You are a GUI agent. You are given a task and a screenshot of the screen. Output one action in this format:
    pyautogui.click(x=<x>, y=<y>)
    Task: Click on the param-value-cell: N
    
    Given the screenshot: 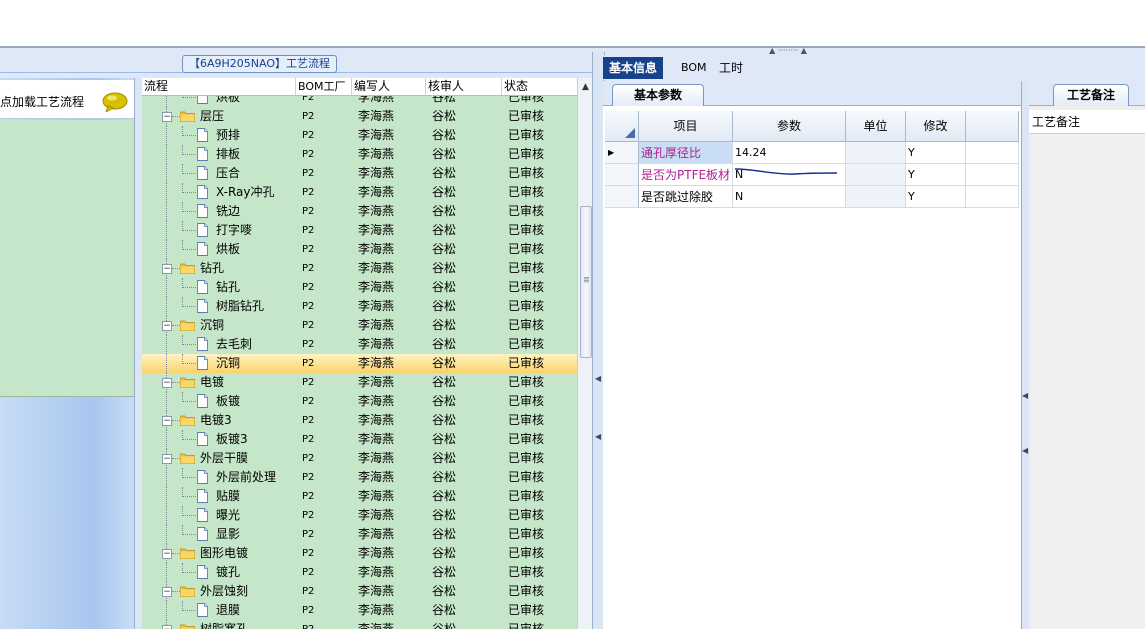 What is the action you would take?
    pyautogui.click(x=789, y=197)
    